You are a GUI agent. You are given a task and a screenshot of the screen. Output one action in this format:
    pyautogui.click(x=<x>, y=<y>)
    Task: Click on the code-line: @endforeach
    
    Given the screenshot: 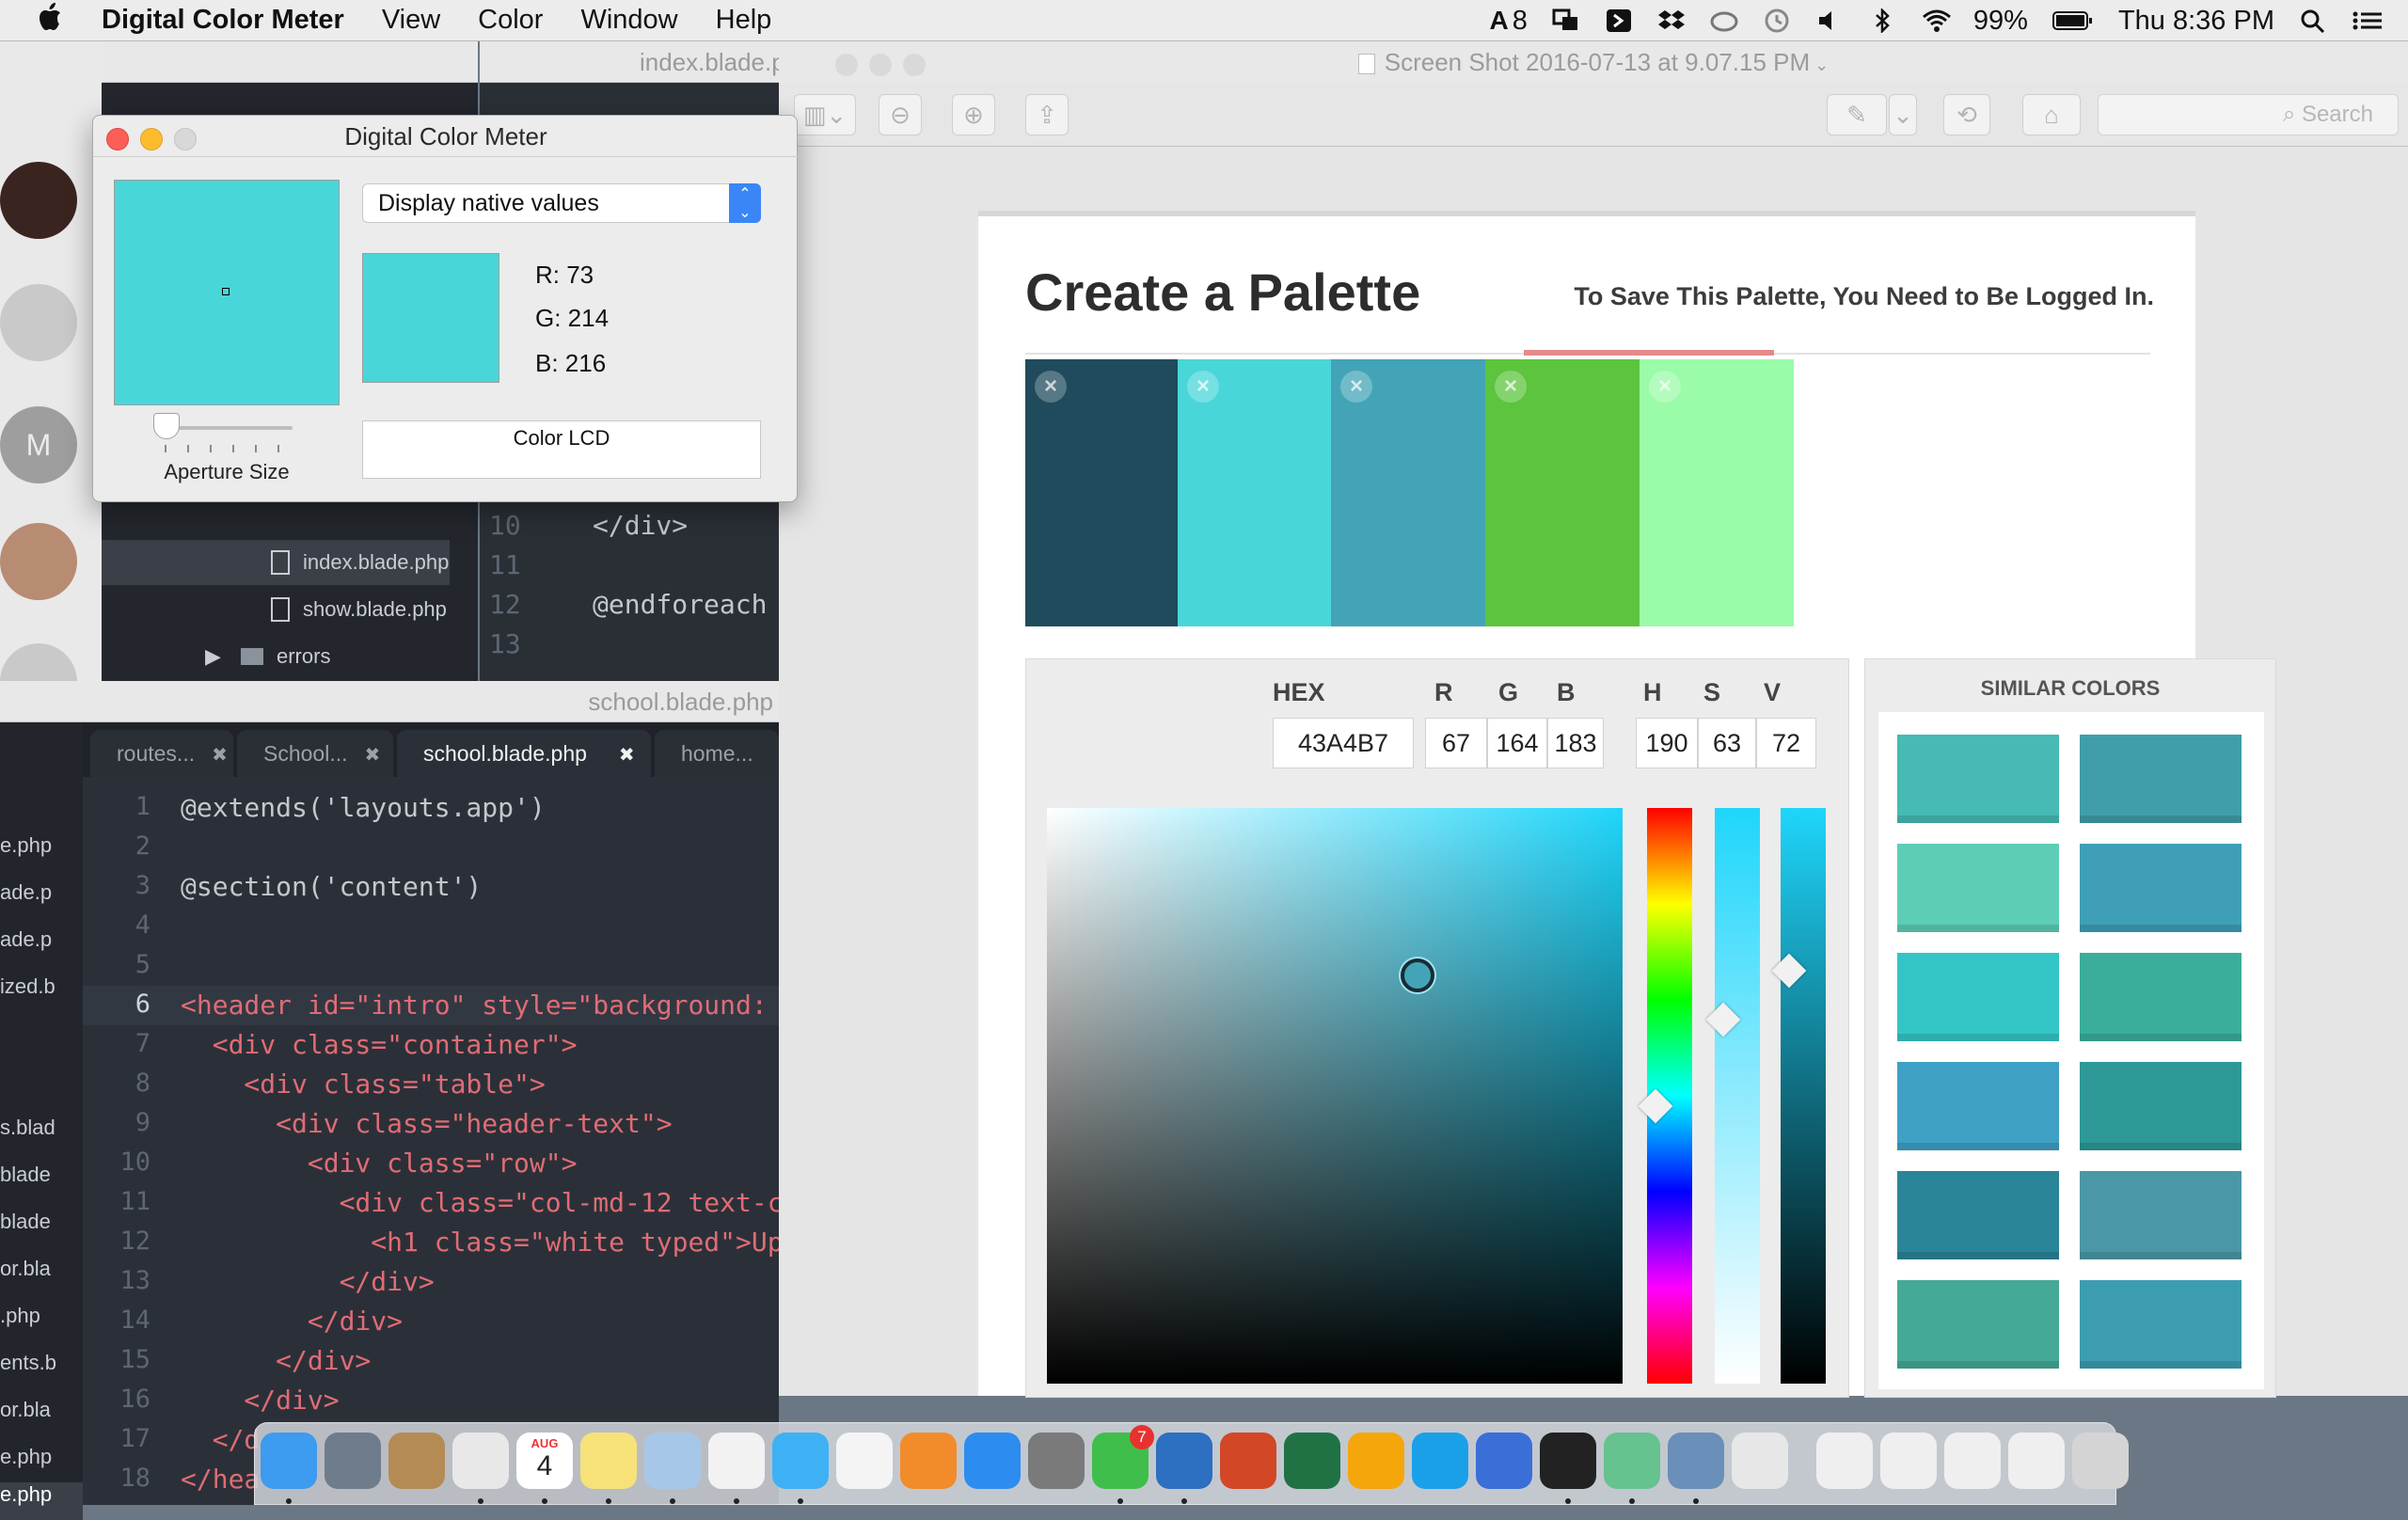 What is the action you would take?
    pyautogui.click(x=680, y=604)
    